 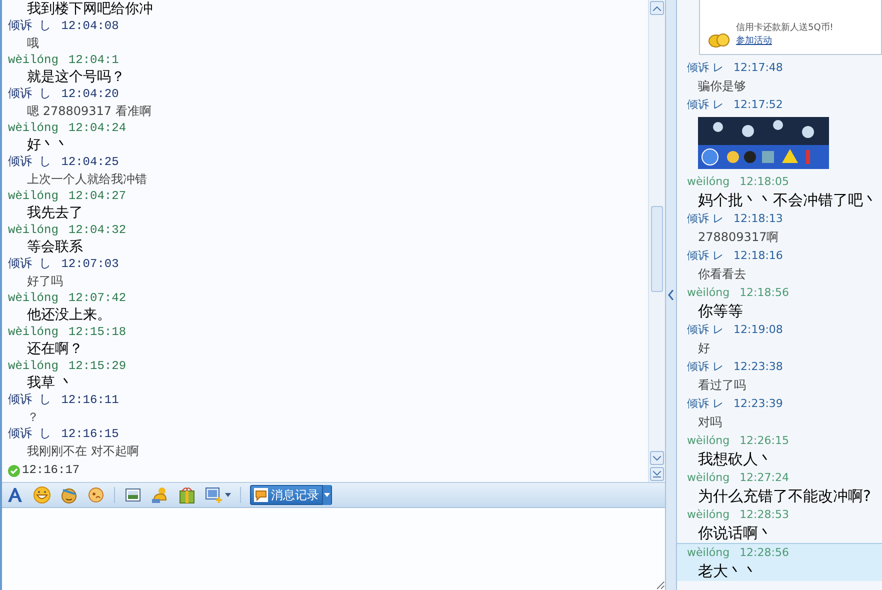 I want to click on chat-message: 倾诉 レ 12:18:13 278809317啊, so click(x=779, y=228).